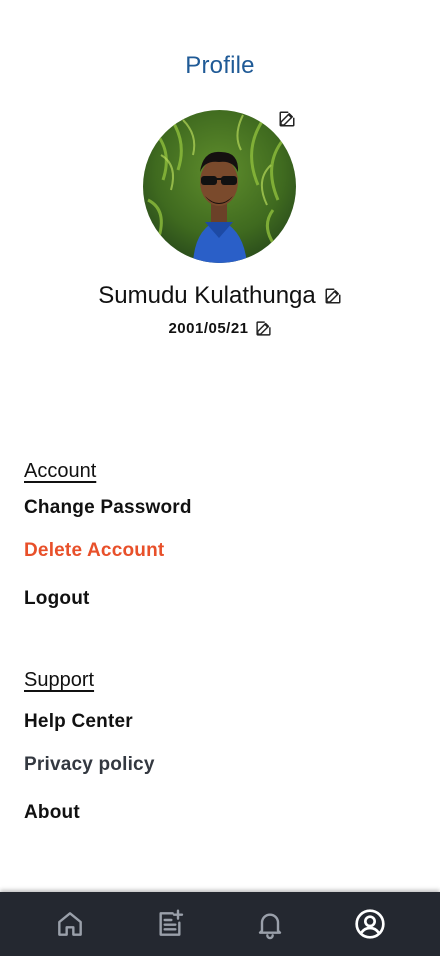  What do you see at coordinates (208, 328) in the screenshot?
I see `profile-dob: 2001/05/21` at bounding box center [208, 328].